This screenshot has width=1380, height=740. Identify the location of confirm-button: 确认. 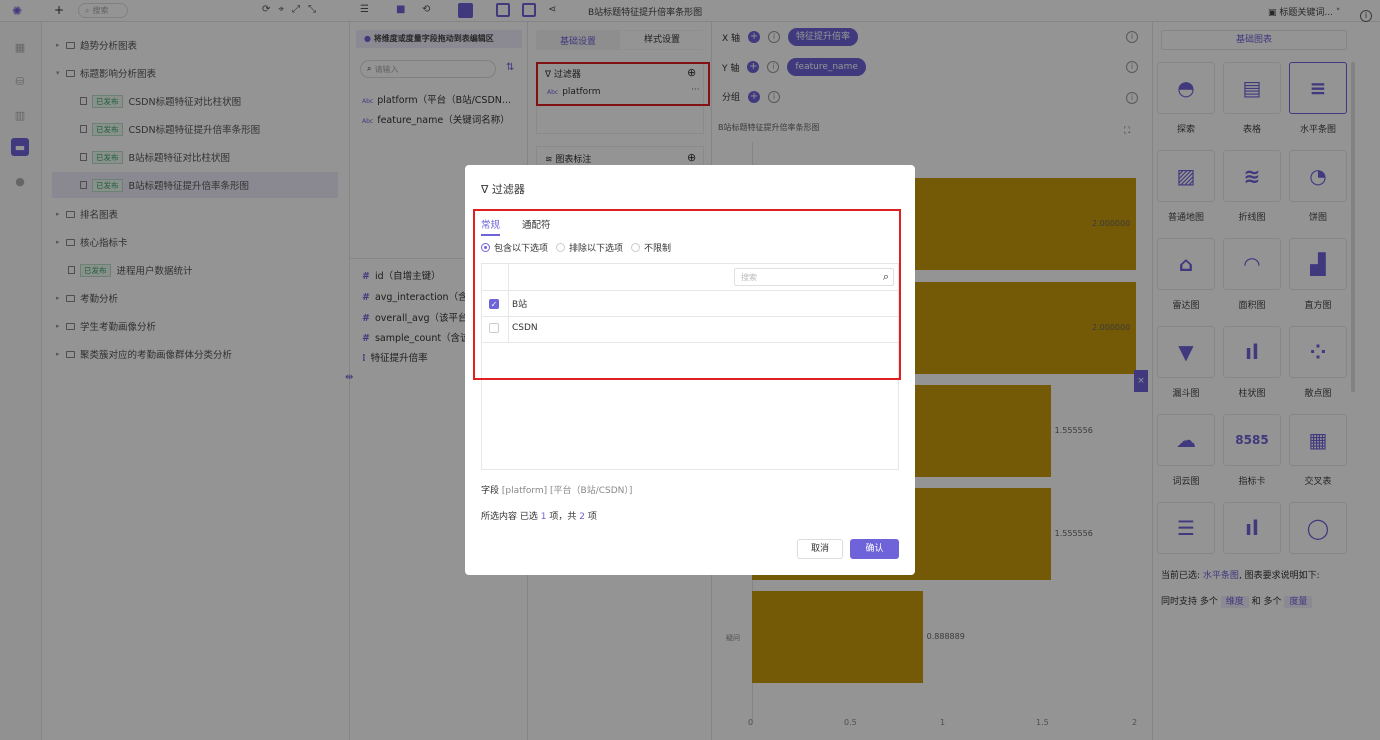
(874, 549).